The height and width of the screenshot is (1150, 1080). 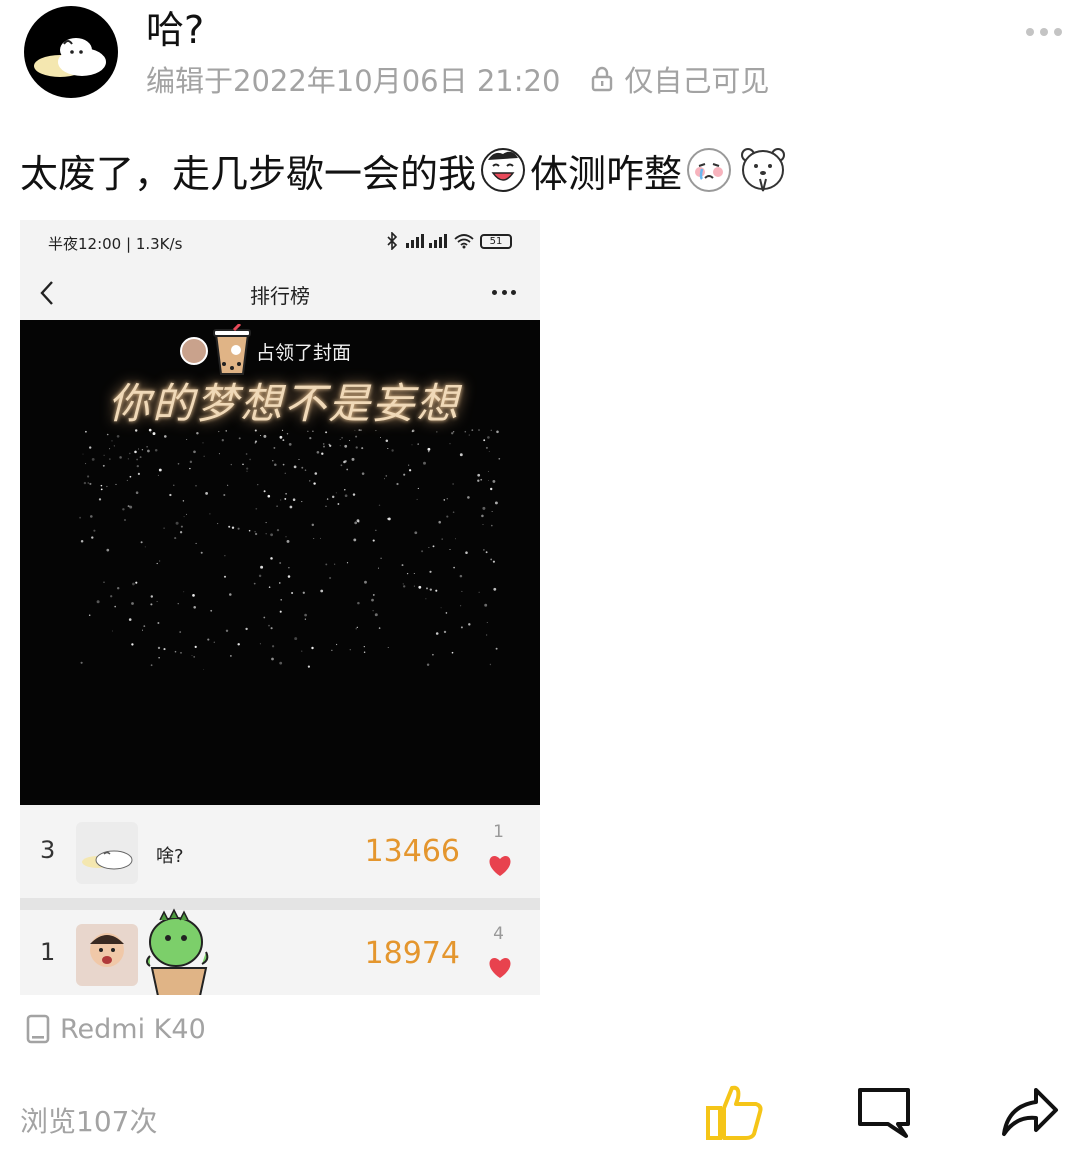 What do you see at coordinates (48, 952) in the screenshot?
I see `rank-number: 1` at bounding box center [48, 952].